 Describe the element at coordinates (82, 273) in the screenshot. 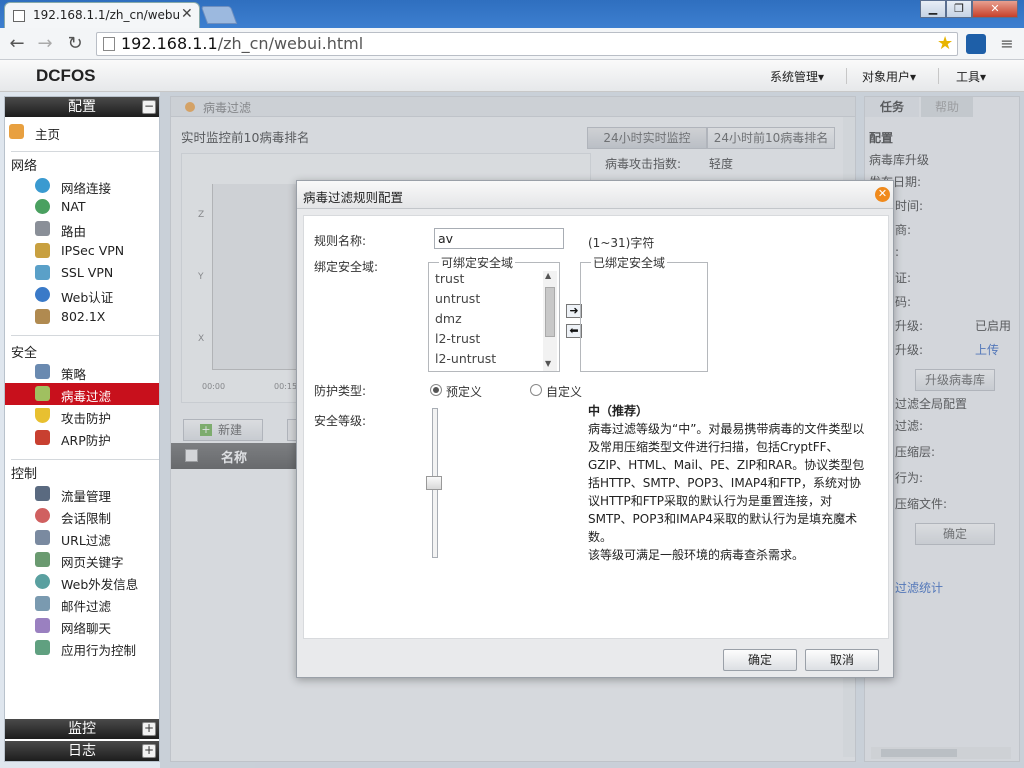

I see `sidebar-item-ssl-vpn: SSL VPN` at that location.